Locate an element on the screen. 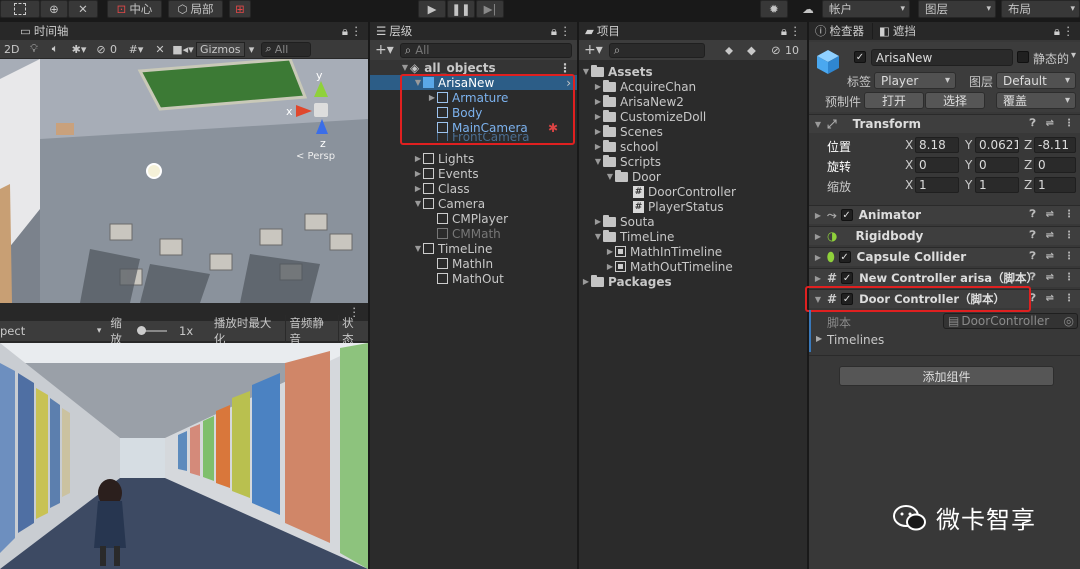 The width and height of the screenshot is (1080, 569). grid-toggle-icon: #▾ is located at coordinates (136, 49).